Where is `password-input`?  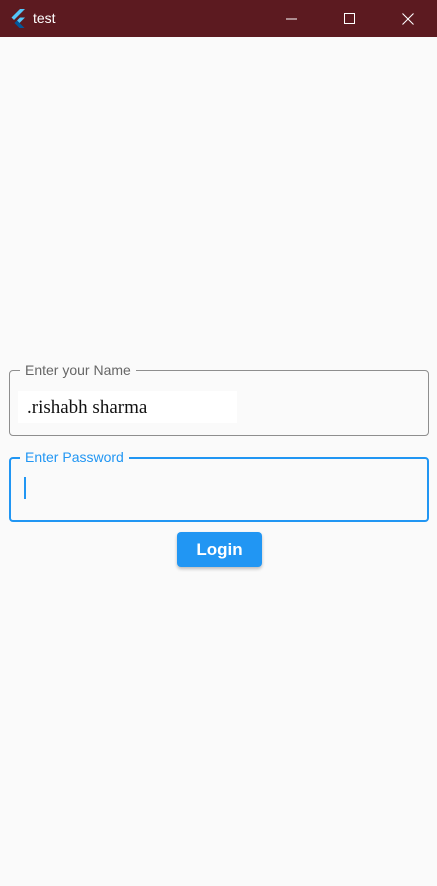 password-input is located at coordinates (219, 489).